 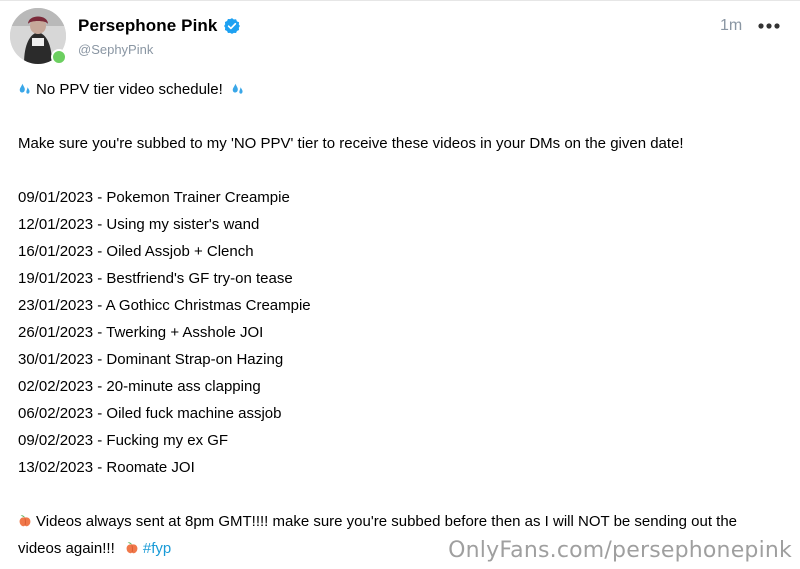 What do you see at coordinates (731, 25) in the screenshot?
I see `post-timestamp: 1m` at bounding box center [731, 25].